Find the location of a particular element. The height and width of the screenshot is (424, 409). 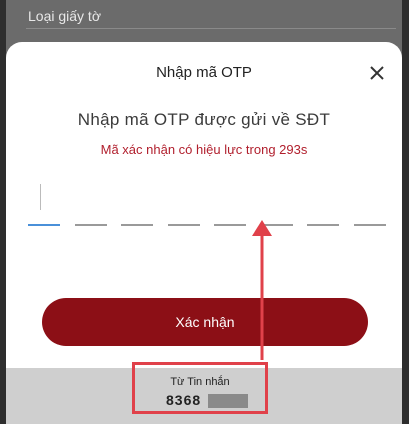

otp-input-group is located at coordinates (207, 203).